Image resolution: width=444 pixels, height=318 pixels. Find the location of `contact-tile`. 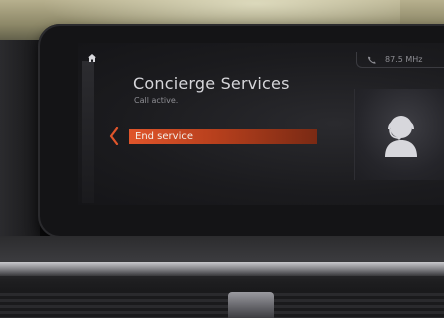

contact-tile is located at coordinates (399, 134).